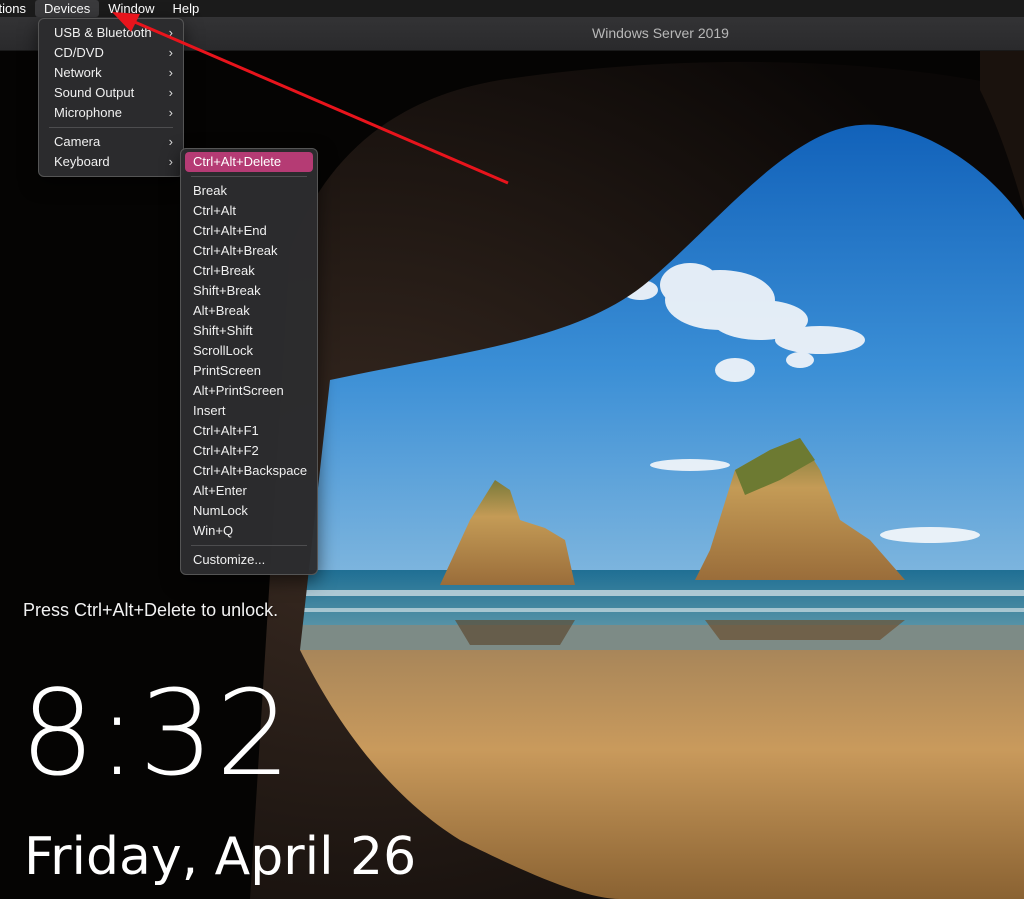 The image size is (1024, 899). What do you see at coordinates (185, 8) in the screenshot?
I see `menubar-item-help: Help` at bounding box center [185, 8].